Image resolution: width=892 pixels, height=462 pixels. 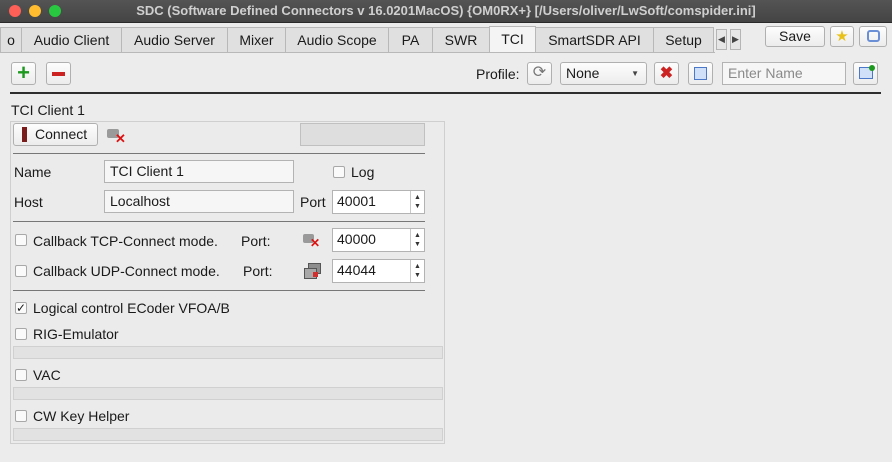 I want to click on log-label: Log, so click(x=363, y=172).